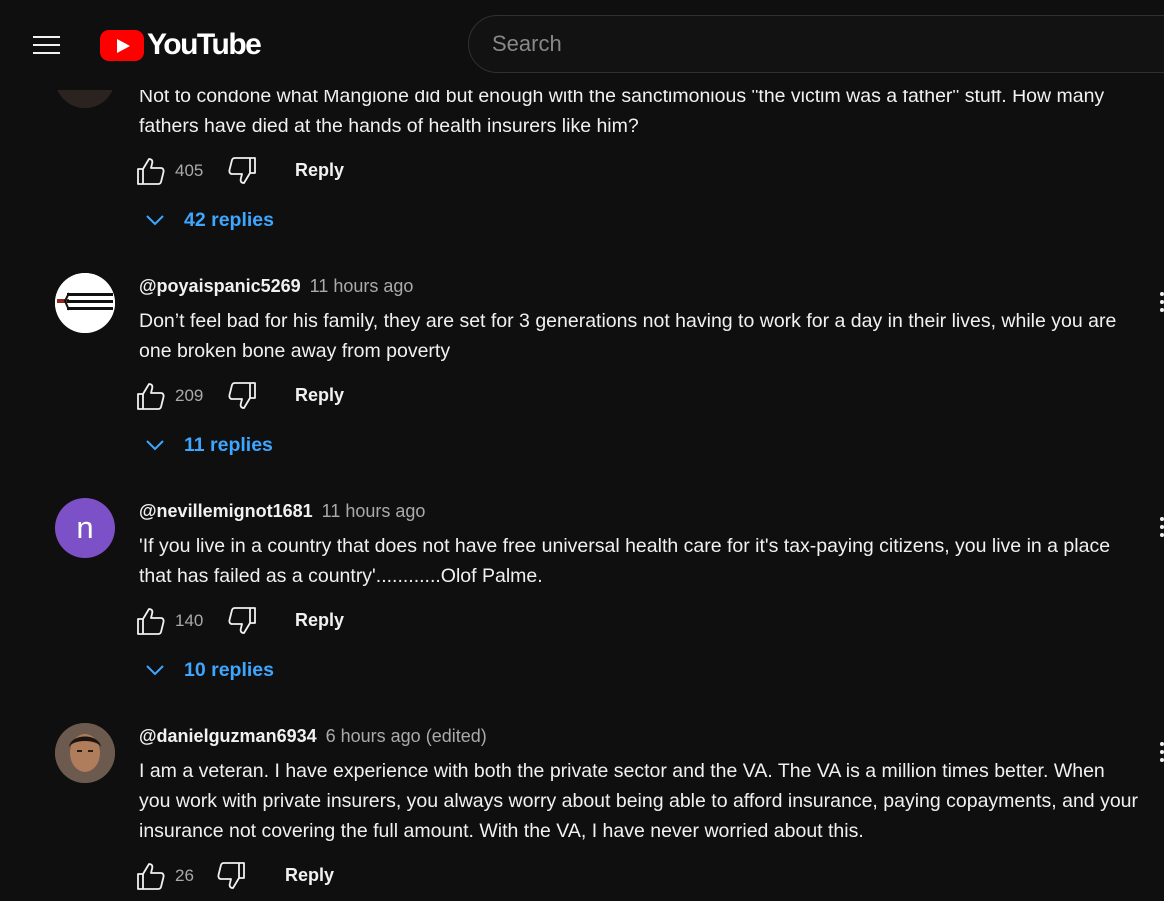  Describe the element at coordinates (229, 670) in the screenshot. I see `replies-count-label: 10 replies` at that location.